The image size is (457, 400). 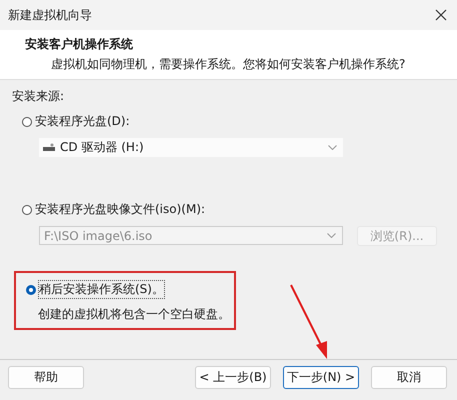 I want to click on source-dropdown: CD 驱动器 (H:), so click(x=191, y=147).